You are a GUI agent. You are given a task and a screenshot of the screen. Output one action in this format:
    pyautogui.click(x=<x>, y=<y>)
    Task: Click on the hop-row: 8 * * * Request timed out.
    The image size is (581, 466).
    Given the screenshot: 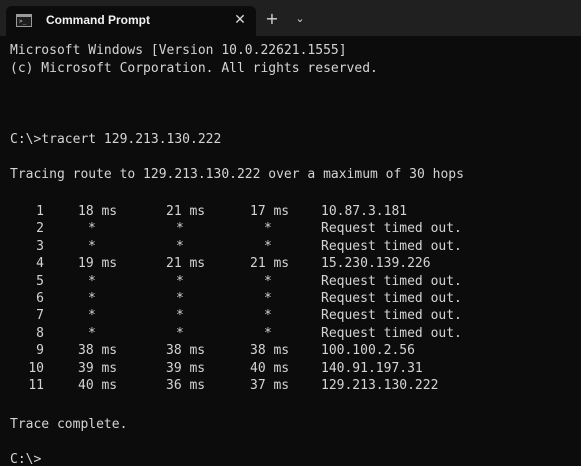 What is the action you would take?
    pyautogui.click(x=290, y=333)
    